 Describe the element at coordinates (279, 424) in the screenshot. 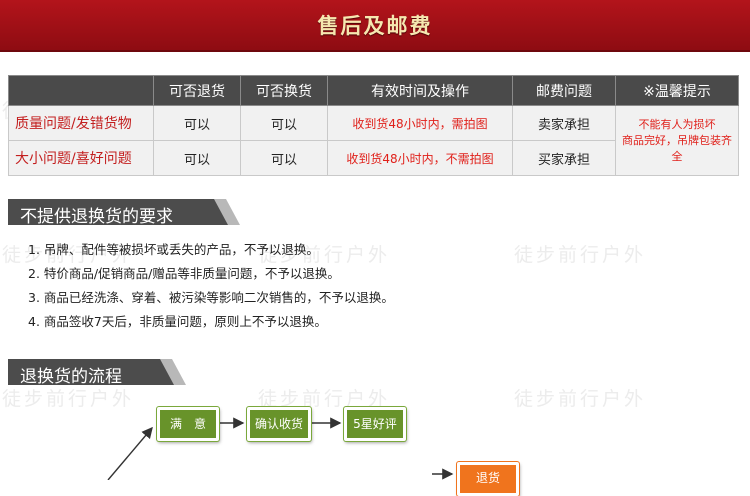

I see `step-confirm-receipt: 确认收货` at that location.